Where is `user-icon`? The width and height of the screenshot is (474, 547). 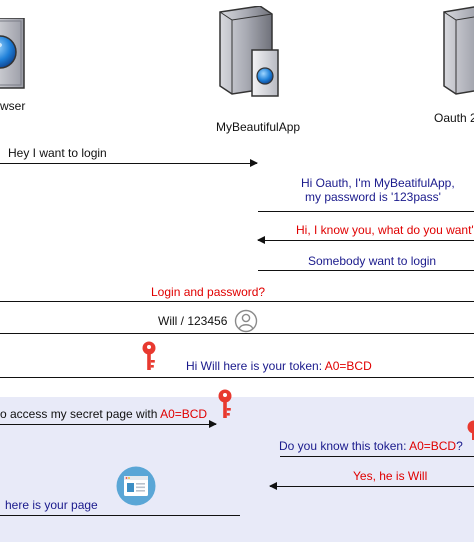
user-icon is located at coordinates (246, 321).